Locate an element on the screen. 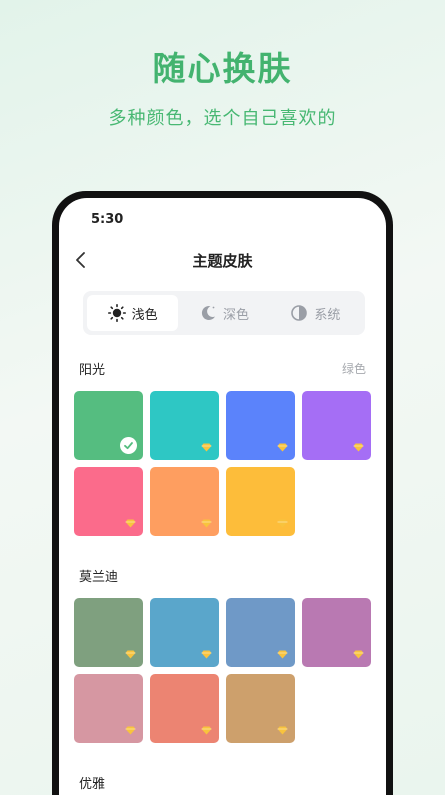  section-title-elegant: 优雅 is located at coordinates (92, 784).